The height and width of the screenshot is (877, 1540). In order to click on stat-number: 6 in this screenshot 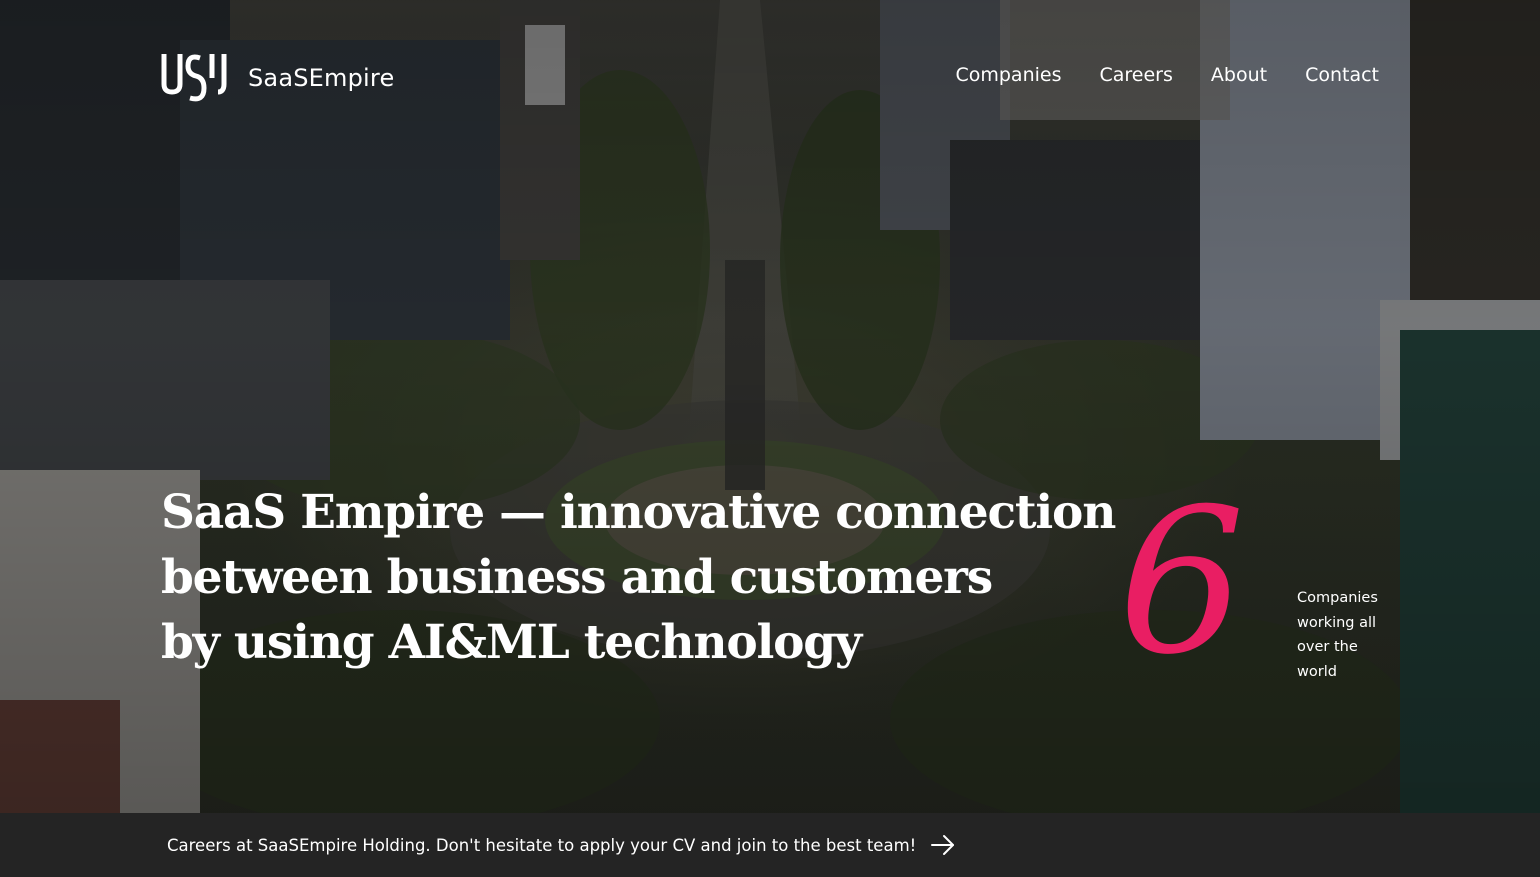, I will do `click(1182, 582)`.